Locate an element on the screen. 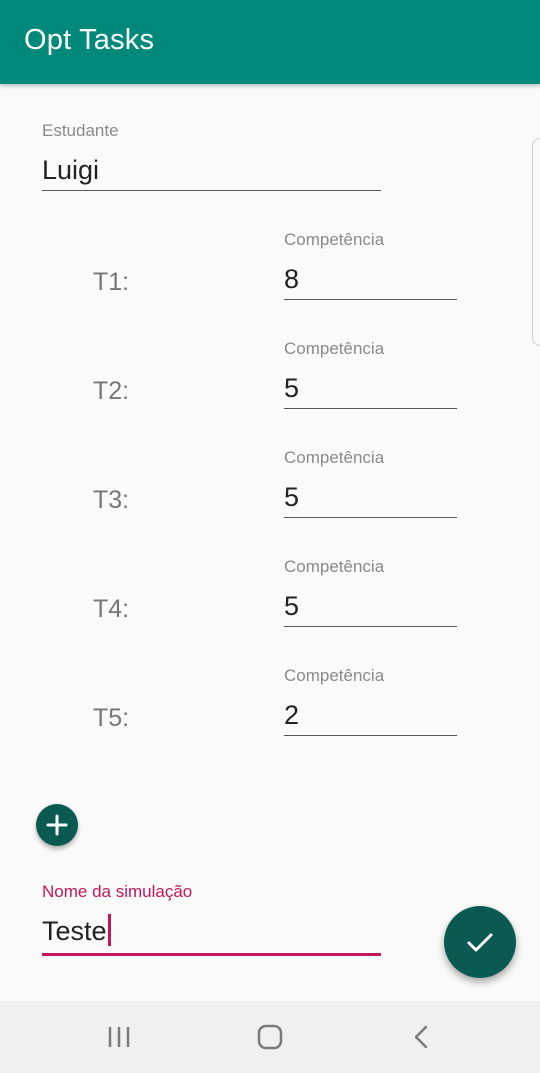  check-icon is located at coordinates (480, 942).